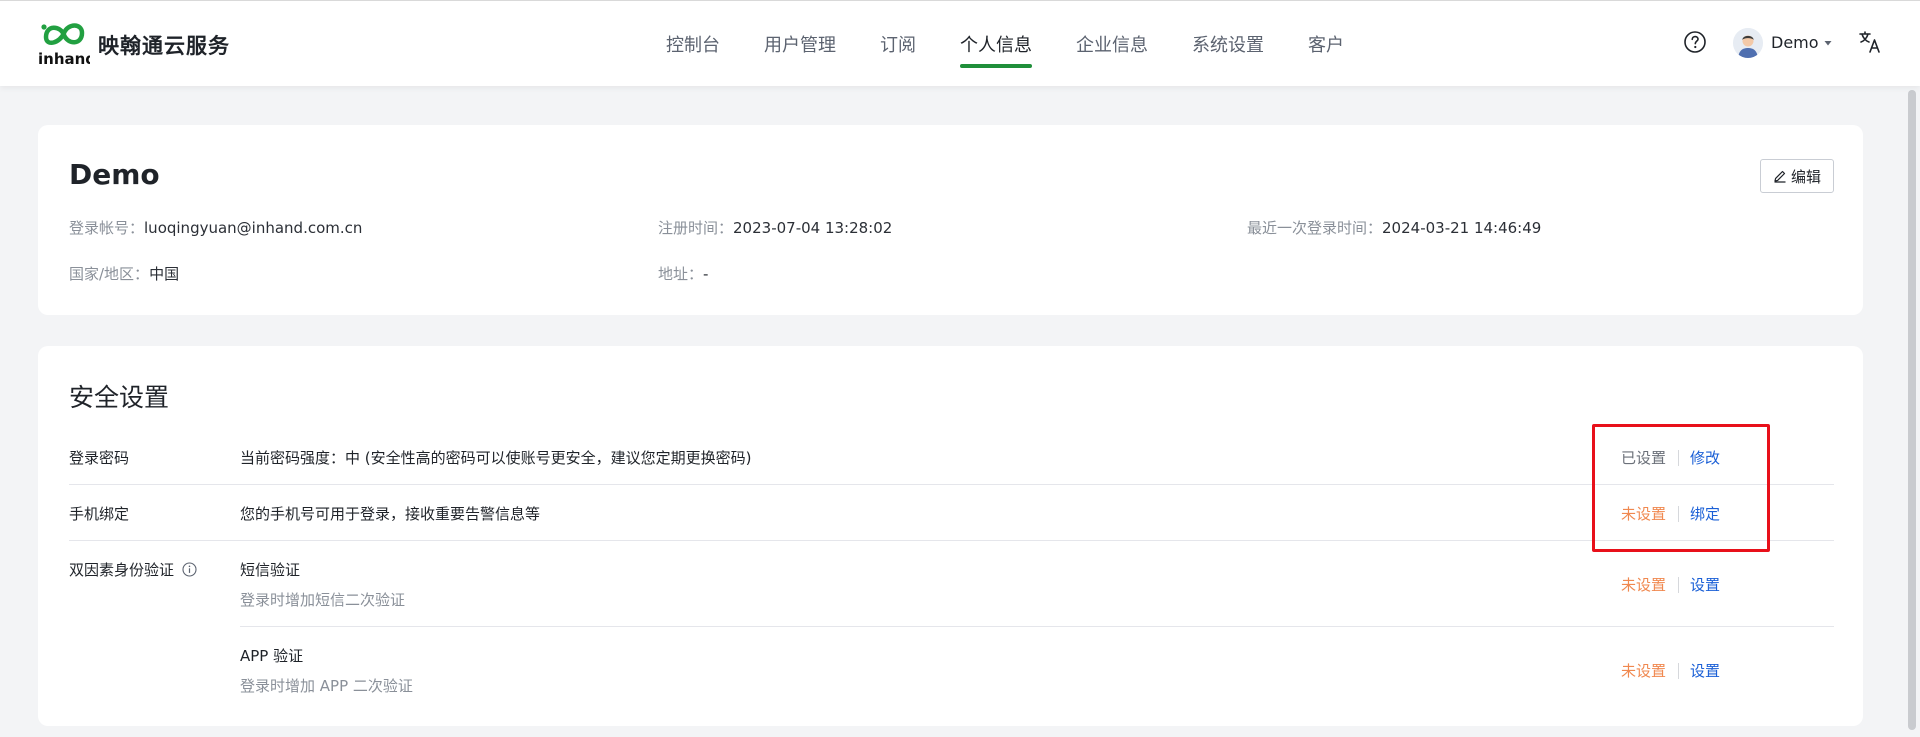 The image size is (1920, 737). I want to click on address-value: -, so click(706, 274).